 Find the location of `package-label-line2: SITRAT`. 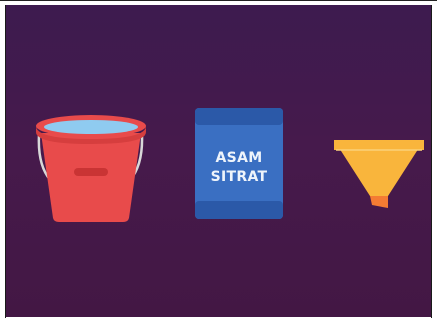

package-label-line2: SITRAT is located at coordinates (239, 177).